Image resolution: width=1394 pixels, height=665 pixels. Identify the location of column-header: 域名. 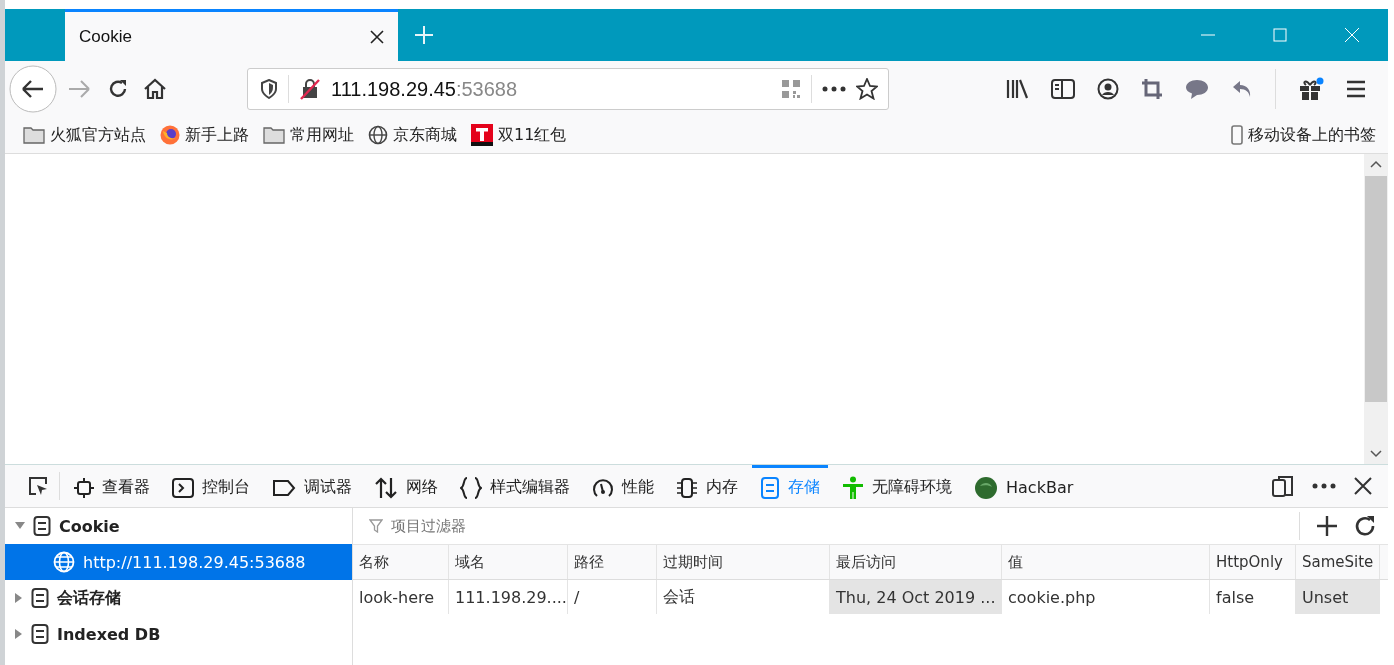
(508, 562).